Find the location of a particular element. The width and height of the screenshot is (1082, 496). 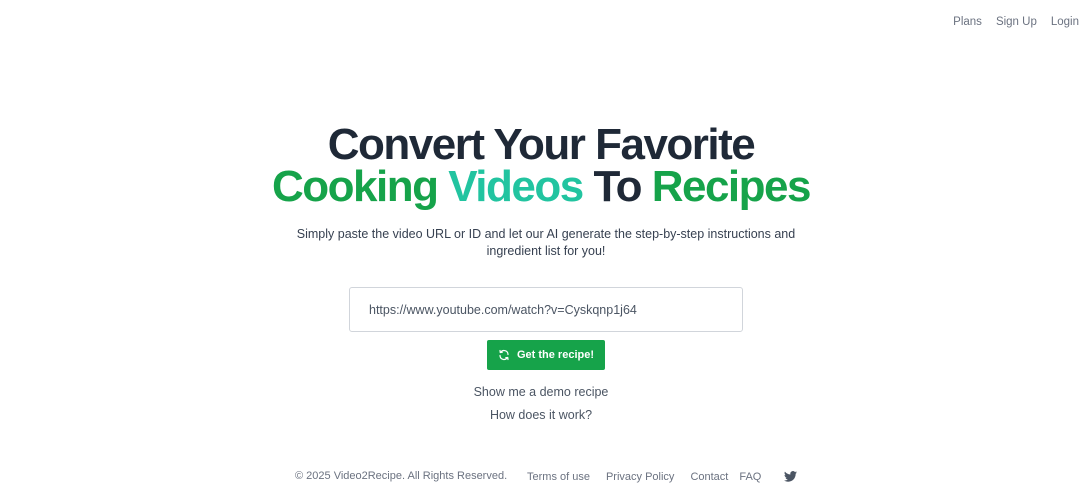

headline-line2: Cooking Videos To Recipes is located at coordinates (541, 187).